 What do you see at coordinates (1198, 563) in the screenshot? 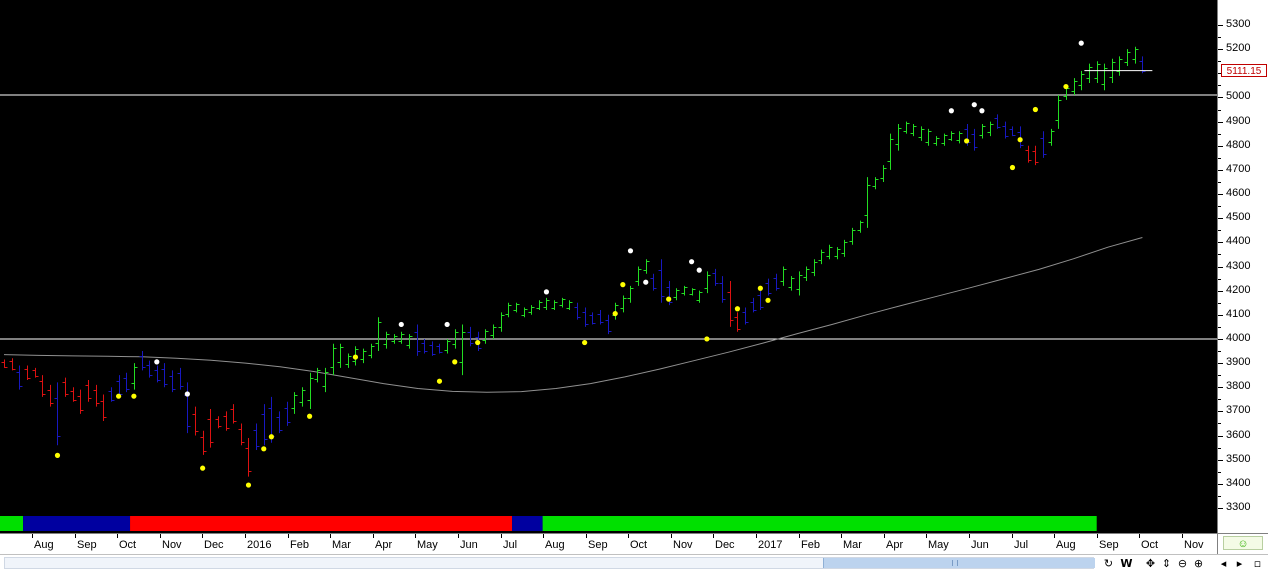
I see `zoom-in-icon: ⊕` at bounding box center [1198, 563].